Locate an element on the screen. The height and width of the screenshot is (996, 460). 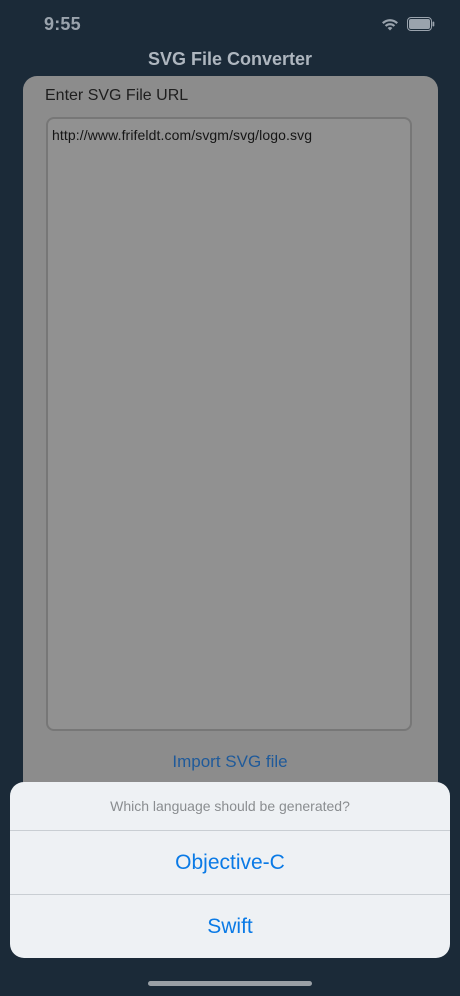
battery-icon is located at coordinates (421, 24).